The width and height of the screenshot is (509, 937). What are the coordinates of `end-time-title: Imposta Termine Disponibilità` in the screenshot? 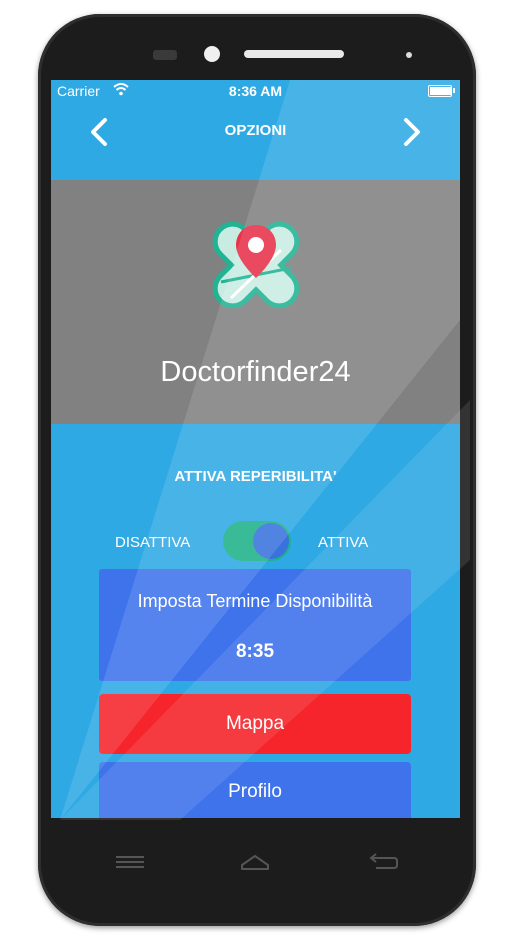 It's located at (255, 601).